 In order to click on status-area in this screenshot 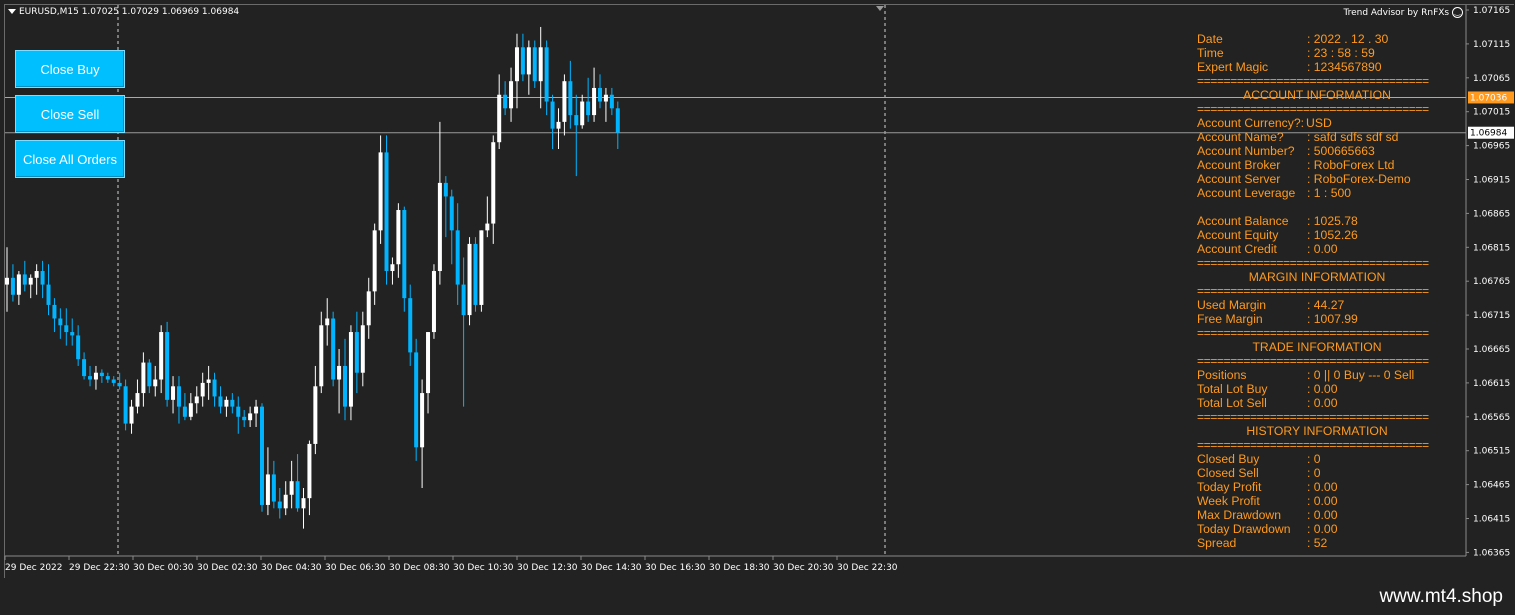, I will do `click(757, 596)`.